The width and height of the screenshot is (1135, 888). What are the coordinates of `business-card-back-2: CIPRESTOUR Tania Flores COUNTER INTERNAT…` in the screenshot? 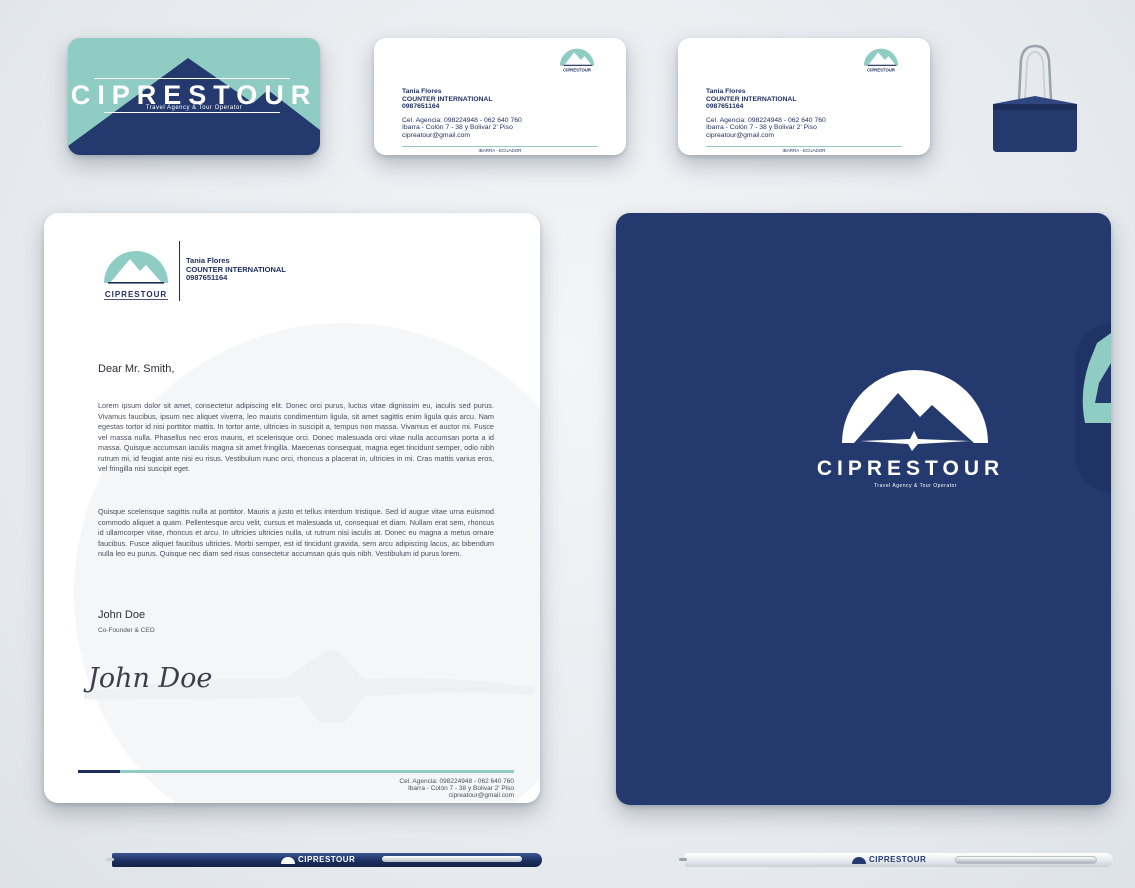 It's located at (804, 96).